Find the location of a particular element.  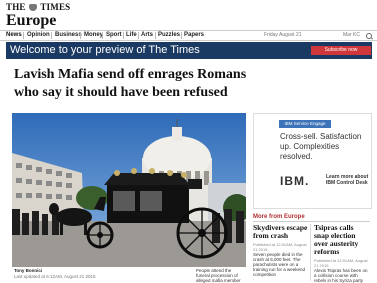

photo-author: Tony Bonnici is located at coordinates (28, 270).